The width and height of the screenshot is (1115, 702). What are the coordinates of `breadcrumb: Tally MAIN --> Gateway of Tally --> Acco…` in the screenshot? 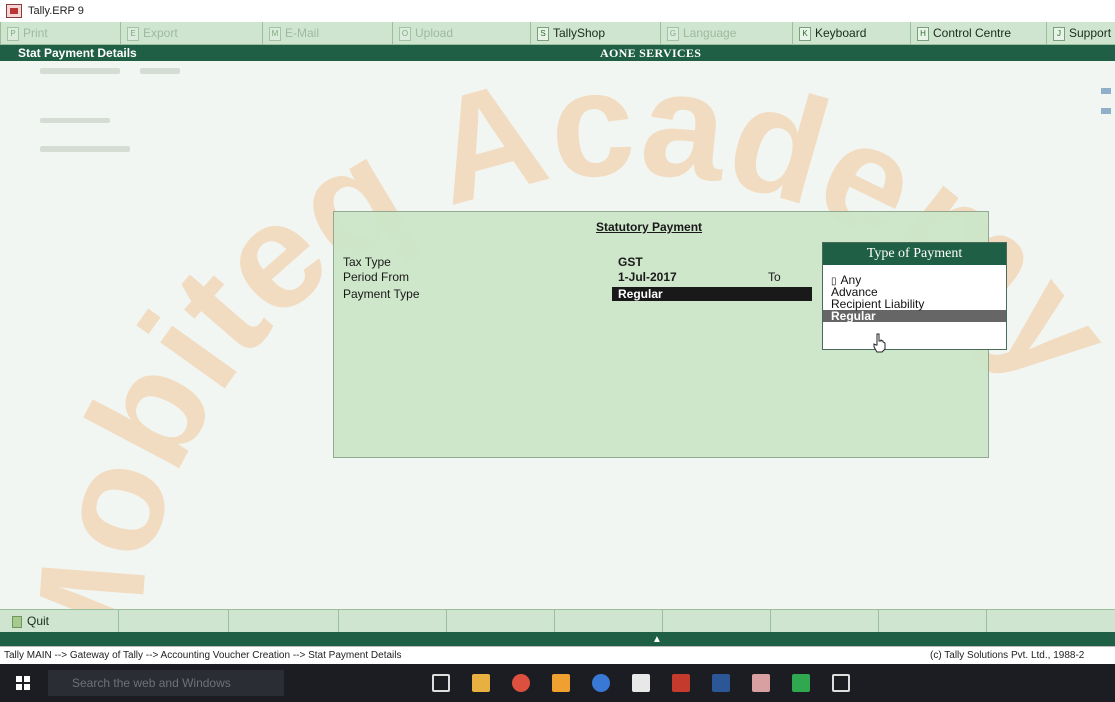 It's located at (203, 655).